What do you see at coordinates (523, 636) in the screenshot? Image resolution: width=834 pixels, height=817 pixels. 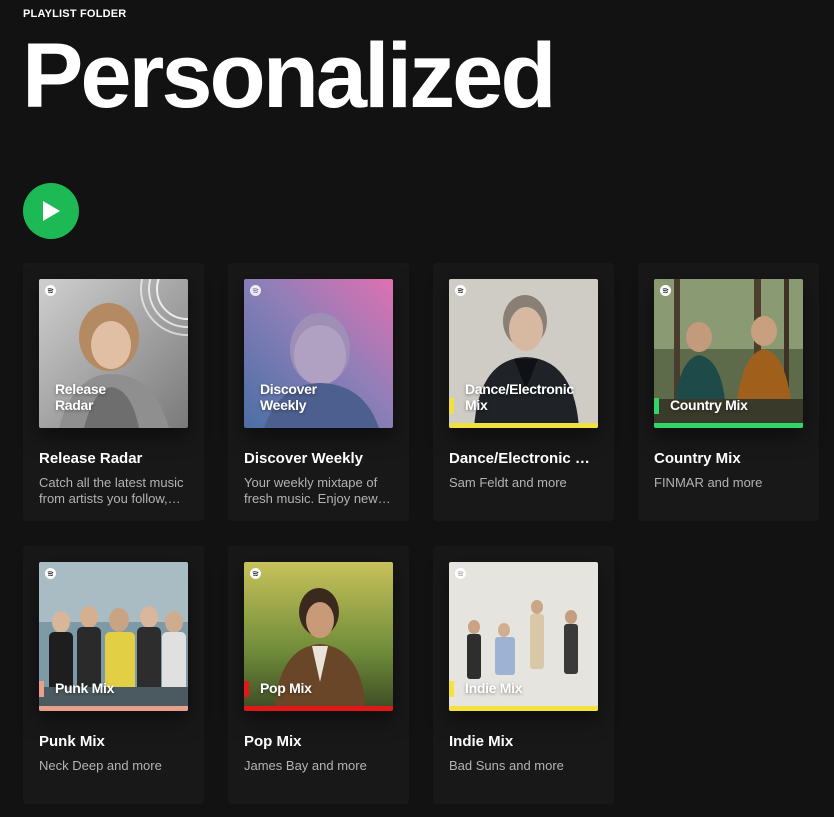 I see `playlist-cover: Indie Mix` at bounding box center [523, 636].